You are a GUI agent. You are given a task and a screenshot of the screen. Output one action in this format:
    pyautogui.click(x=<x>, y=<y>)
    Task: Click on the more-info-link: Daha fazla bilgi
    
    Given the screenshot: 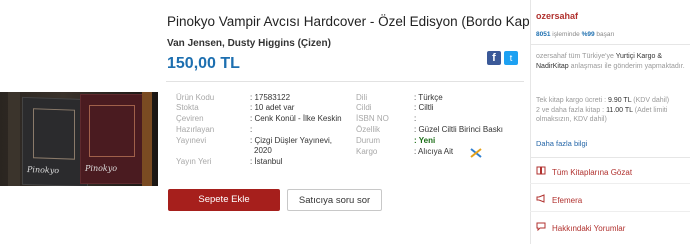 What is the action you would take?
    pyautogui.click(x=561, y=143)
    